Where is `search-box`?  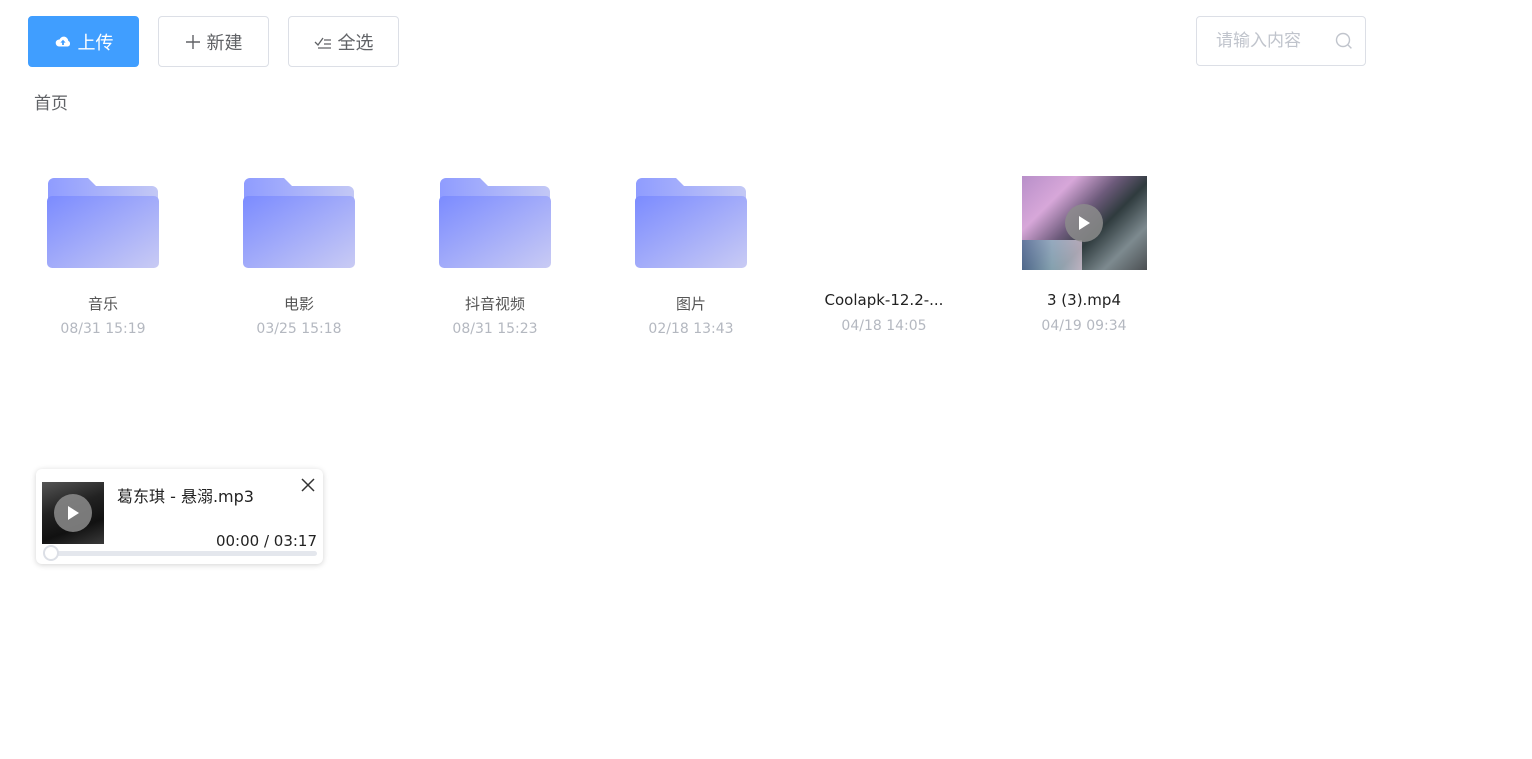
search-box is located at coordinates (1281, 41).